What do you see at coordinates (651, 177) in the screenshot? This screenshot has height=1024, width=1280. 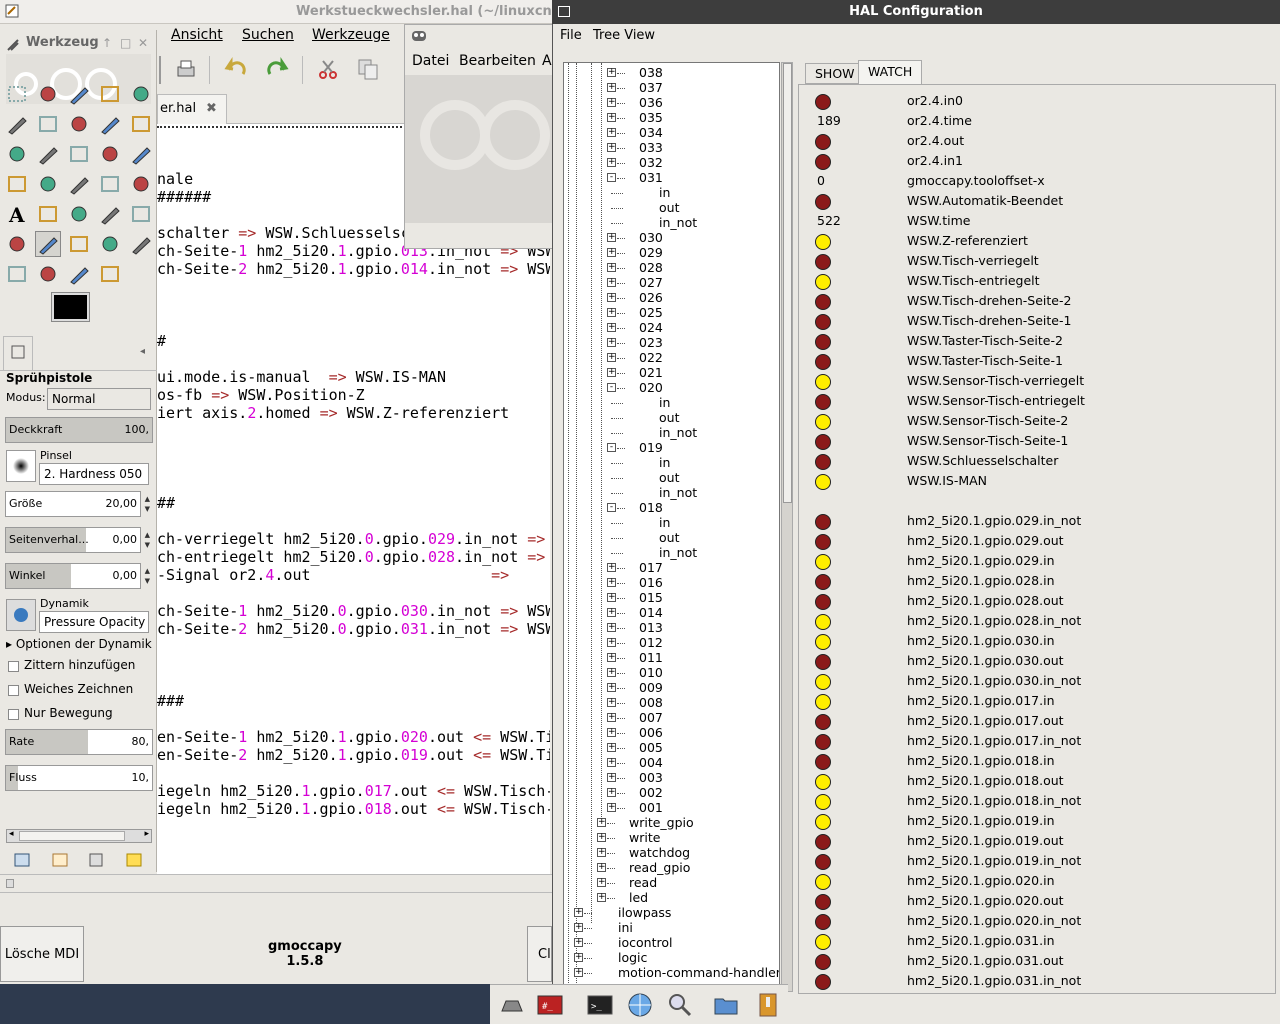 I see `tree-node: 031` at bounding box center [651, 177].